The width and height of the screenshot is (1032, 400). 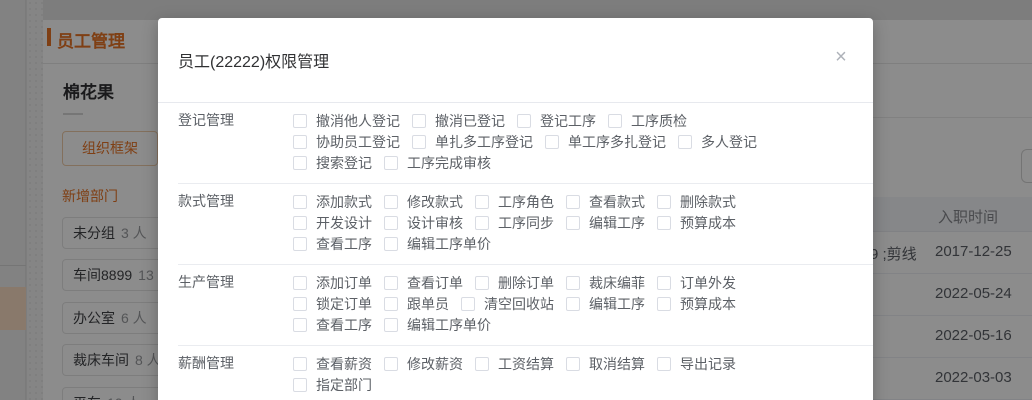 I want to click on permission-label: 预算成本, so click(x=708, y=222).